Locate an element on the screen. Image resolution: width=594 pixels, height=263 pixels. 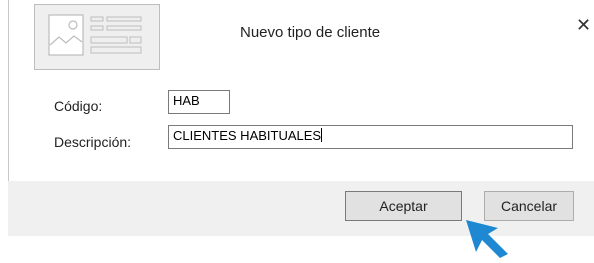
description-value: CLIENTES HABITUALES is located at coordinates (247, 135).